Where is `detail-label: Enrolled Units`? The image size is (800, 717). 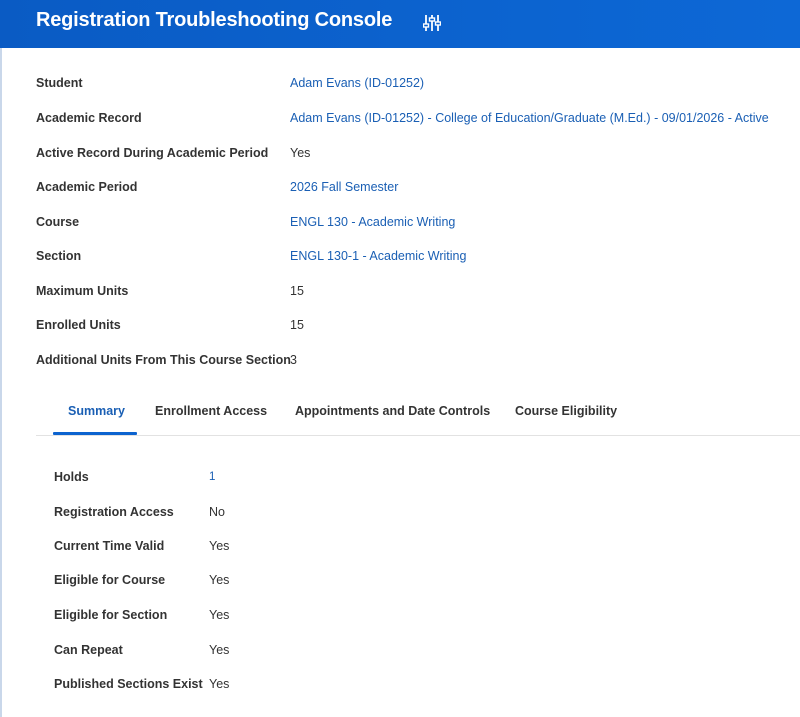 detail-label: Enrolled Units is located at coordinates (78, 325).